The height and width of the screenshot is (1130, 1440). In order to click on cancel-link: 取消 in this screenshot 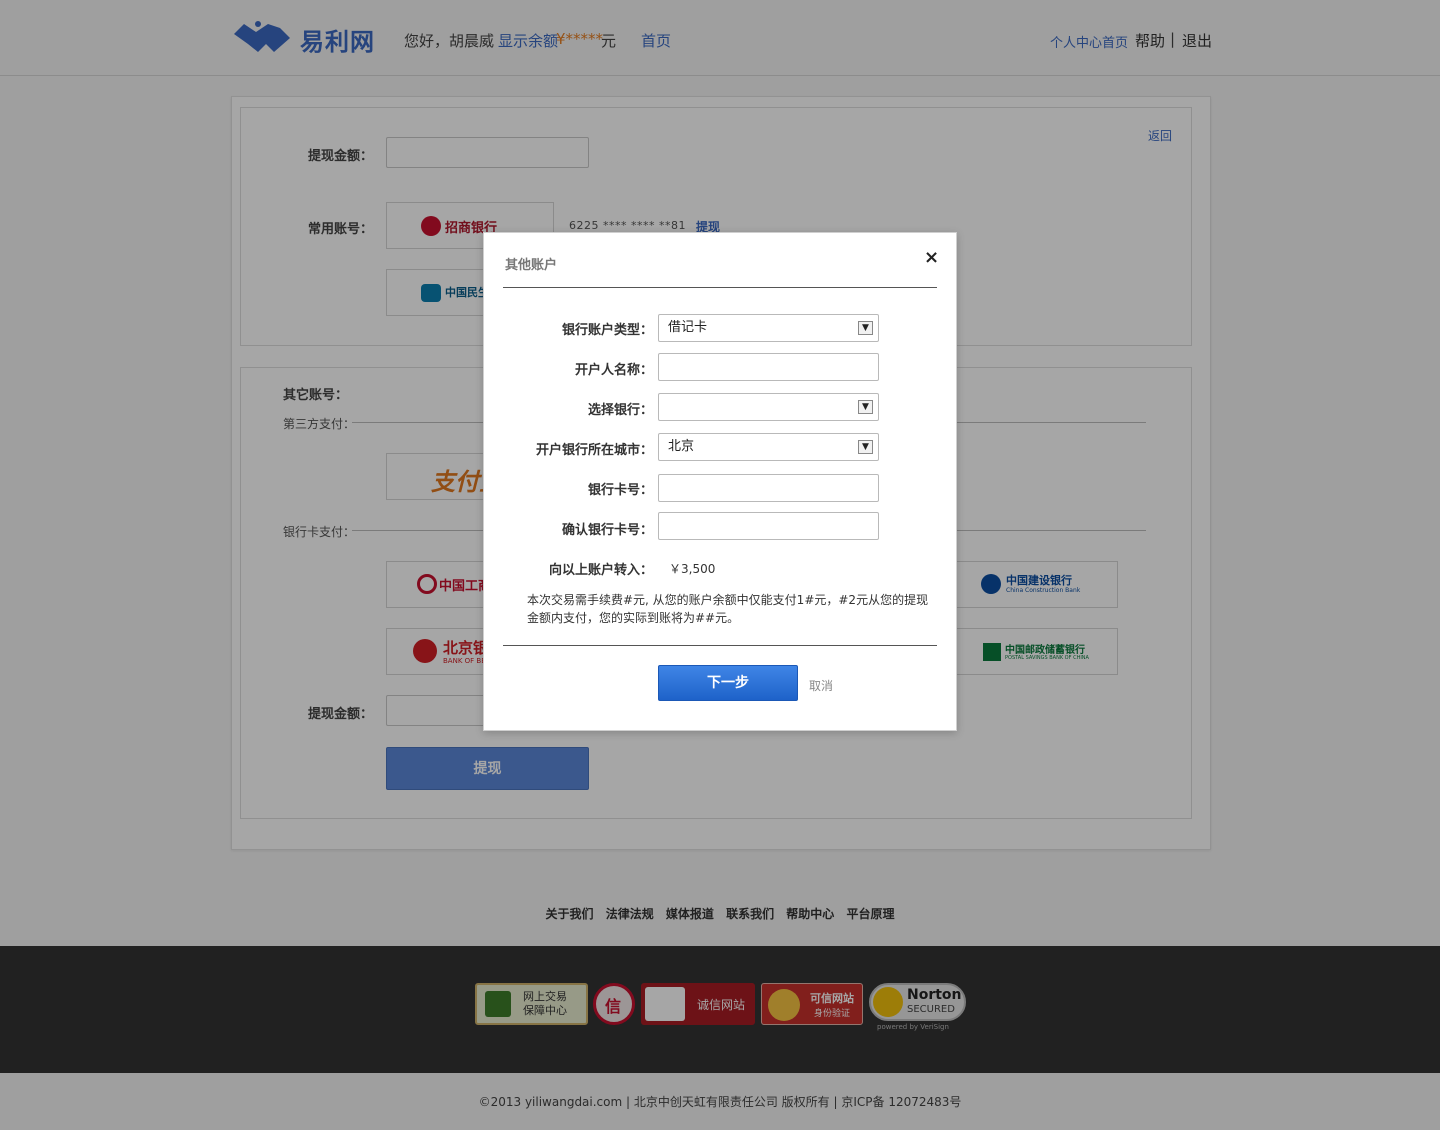, I will do `click(821, 685)`.